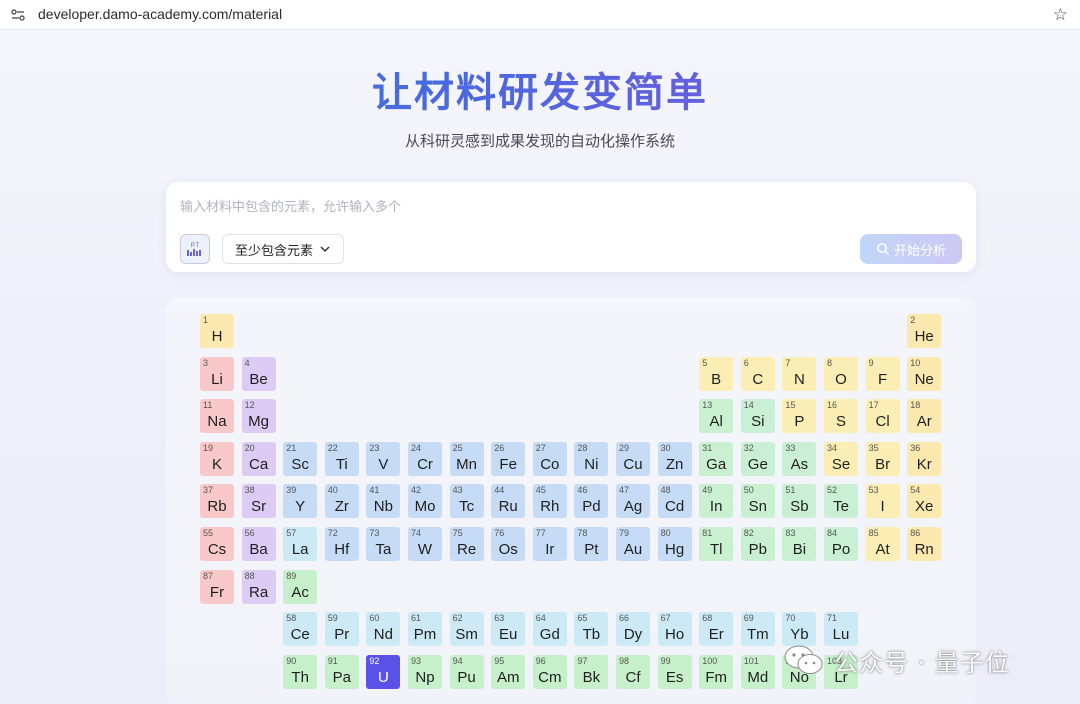 This screenshot has width=1080, height=704. I want to click on element-cell-pm: 61 Pm, so click(425, 629).